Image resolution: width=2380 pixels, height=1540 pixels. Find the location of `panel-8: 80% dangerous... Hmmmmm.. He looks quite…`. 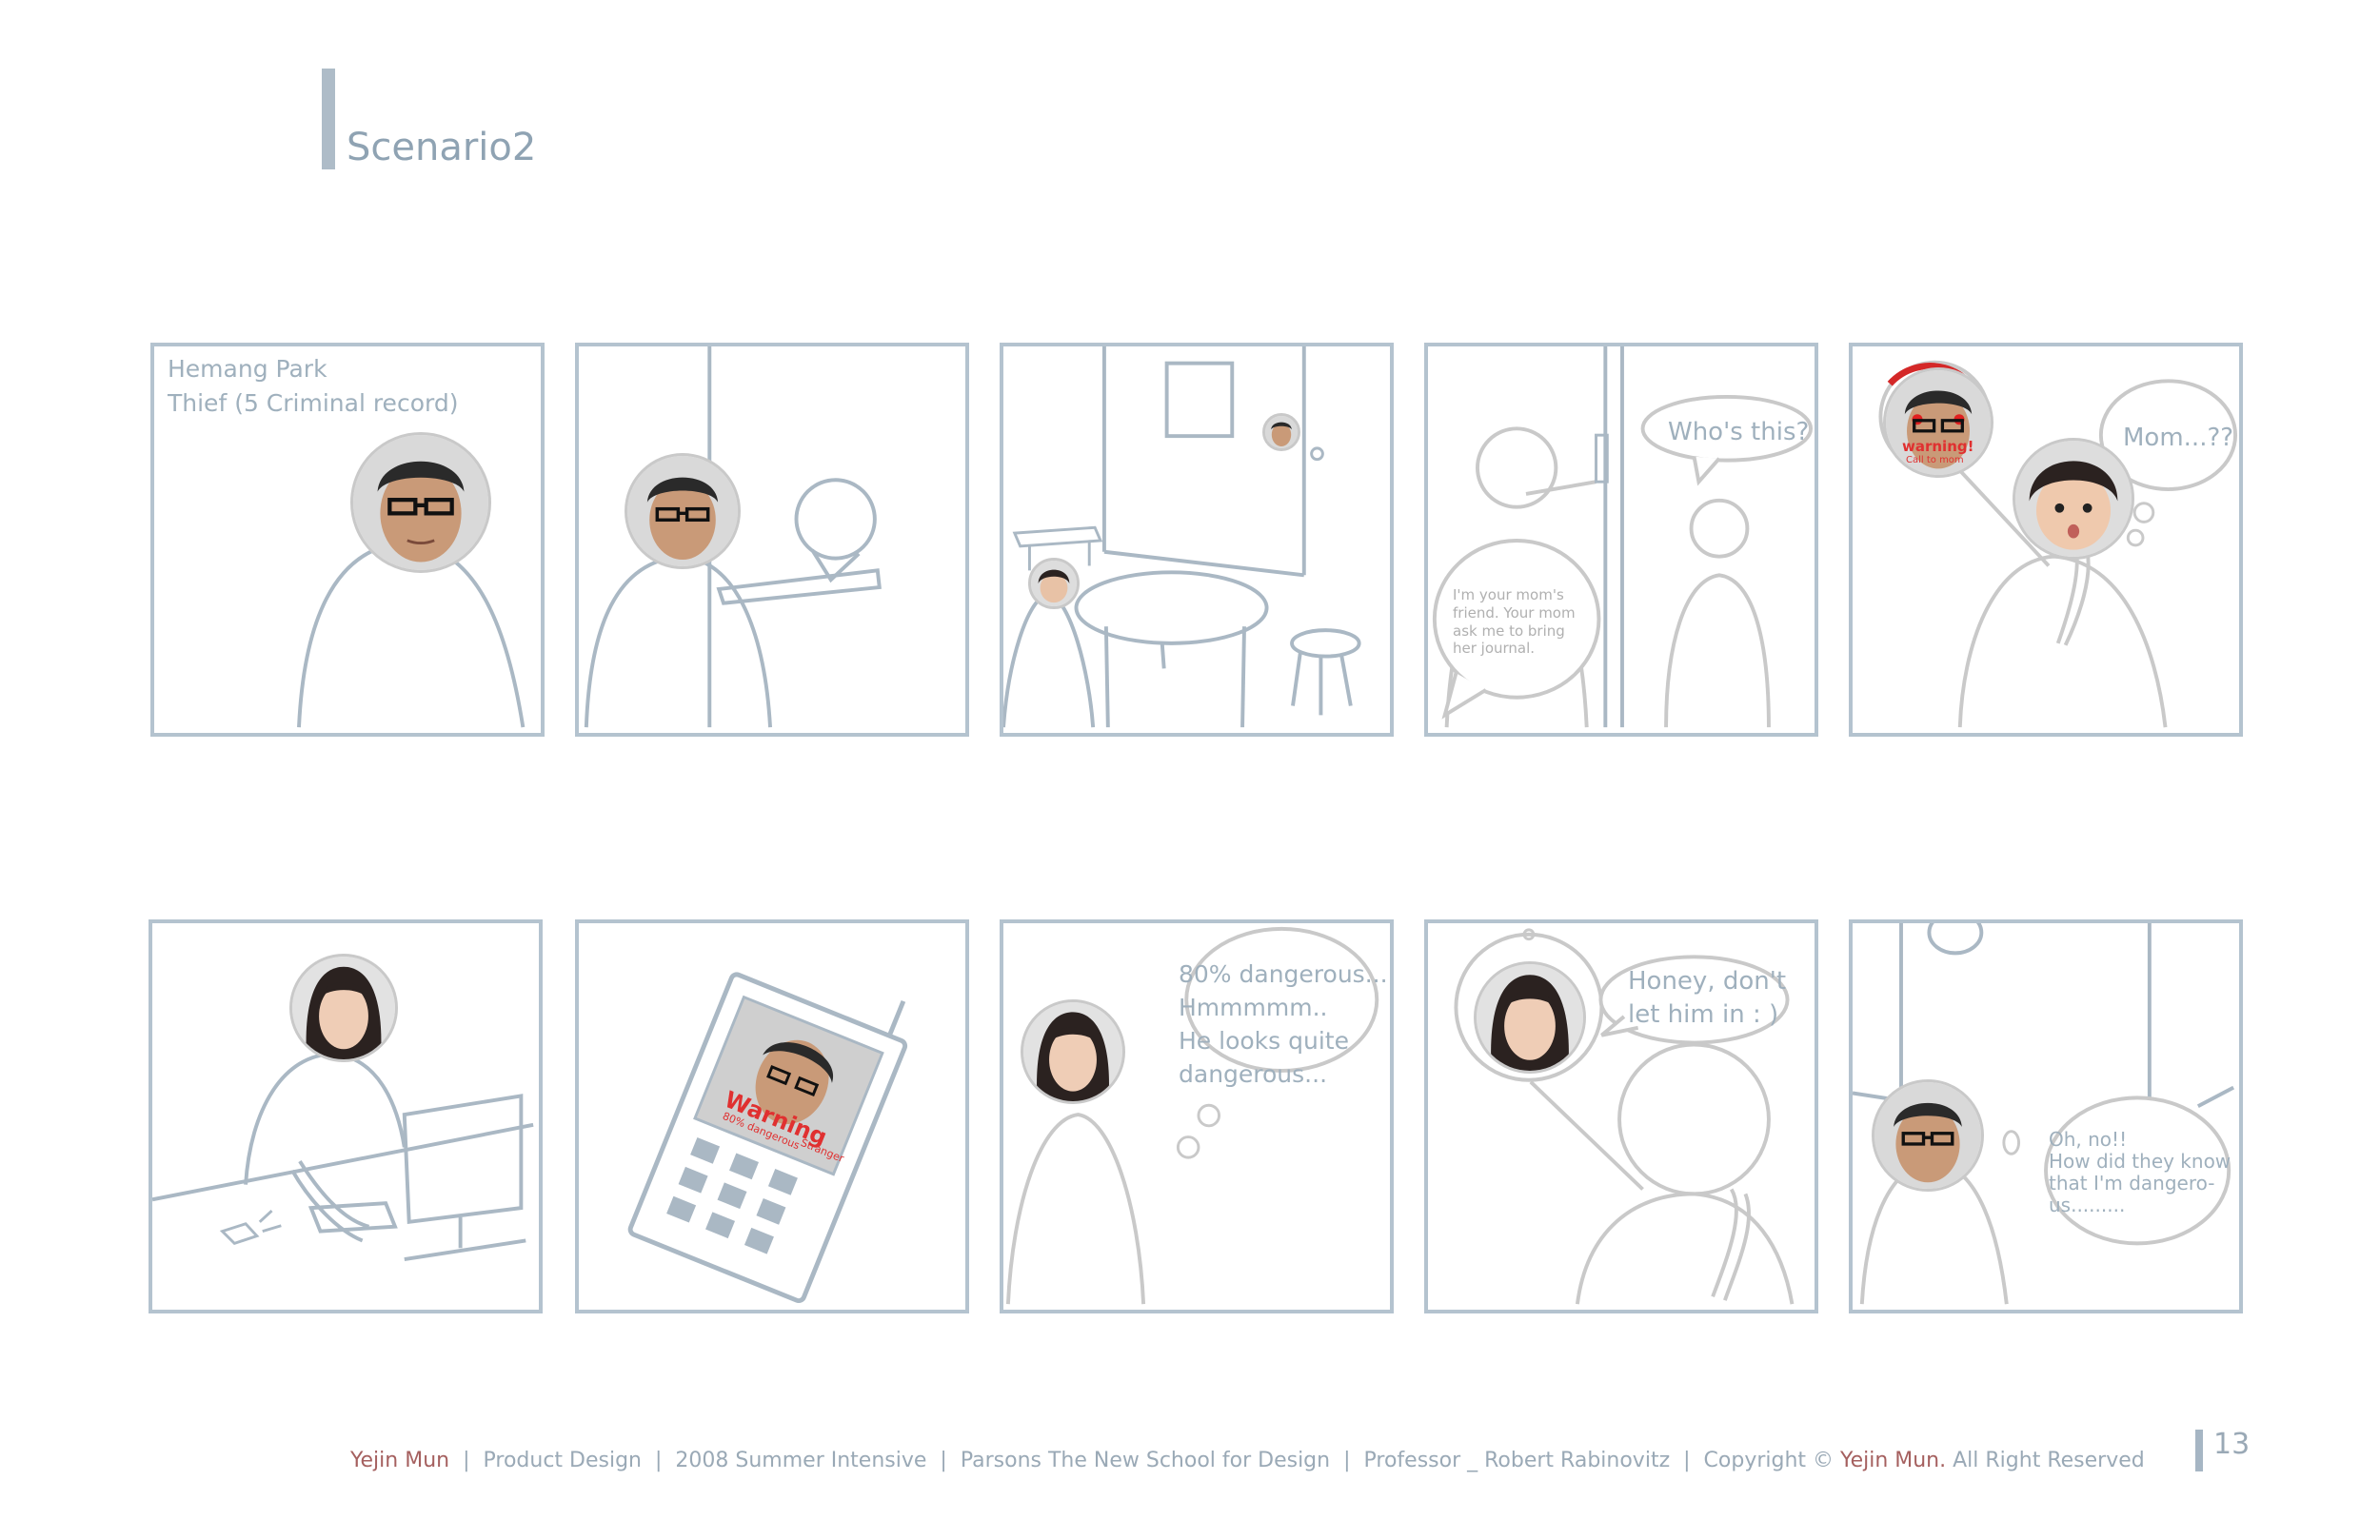

panel-8: 80% dangerous... Hmmmmm.. He looks quite… is located at coordinates (1197, 1116).